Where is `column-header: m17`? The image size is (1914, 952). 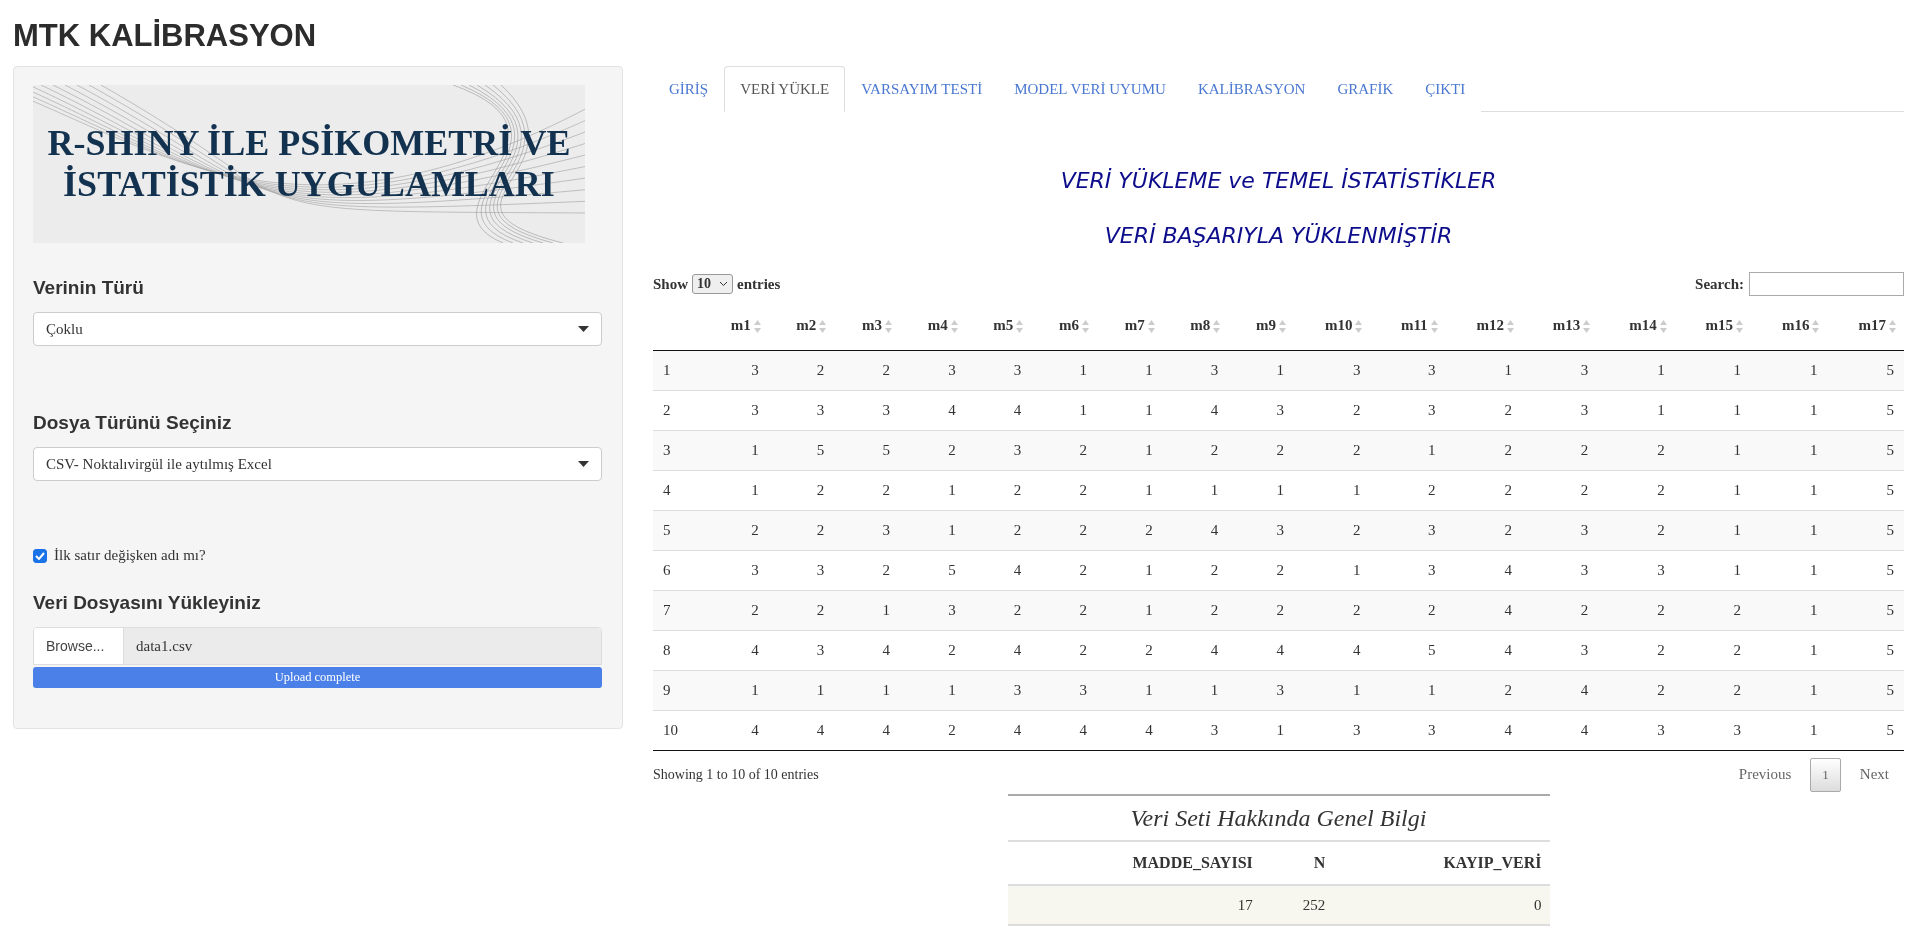 column-header: m17 is located at coordinates (1865, 326).